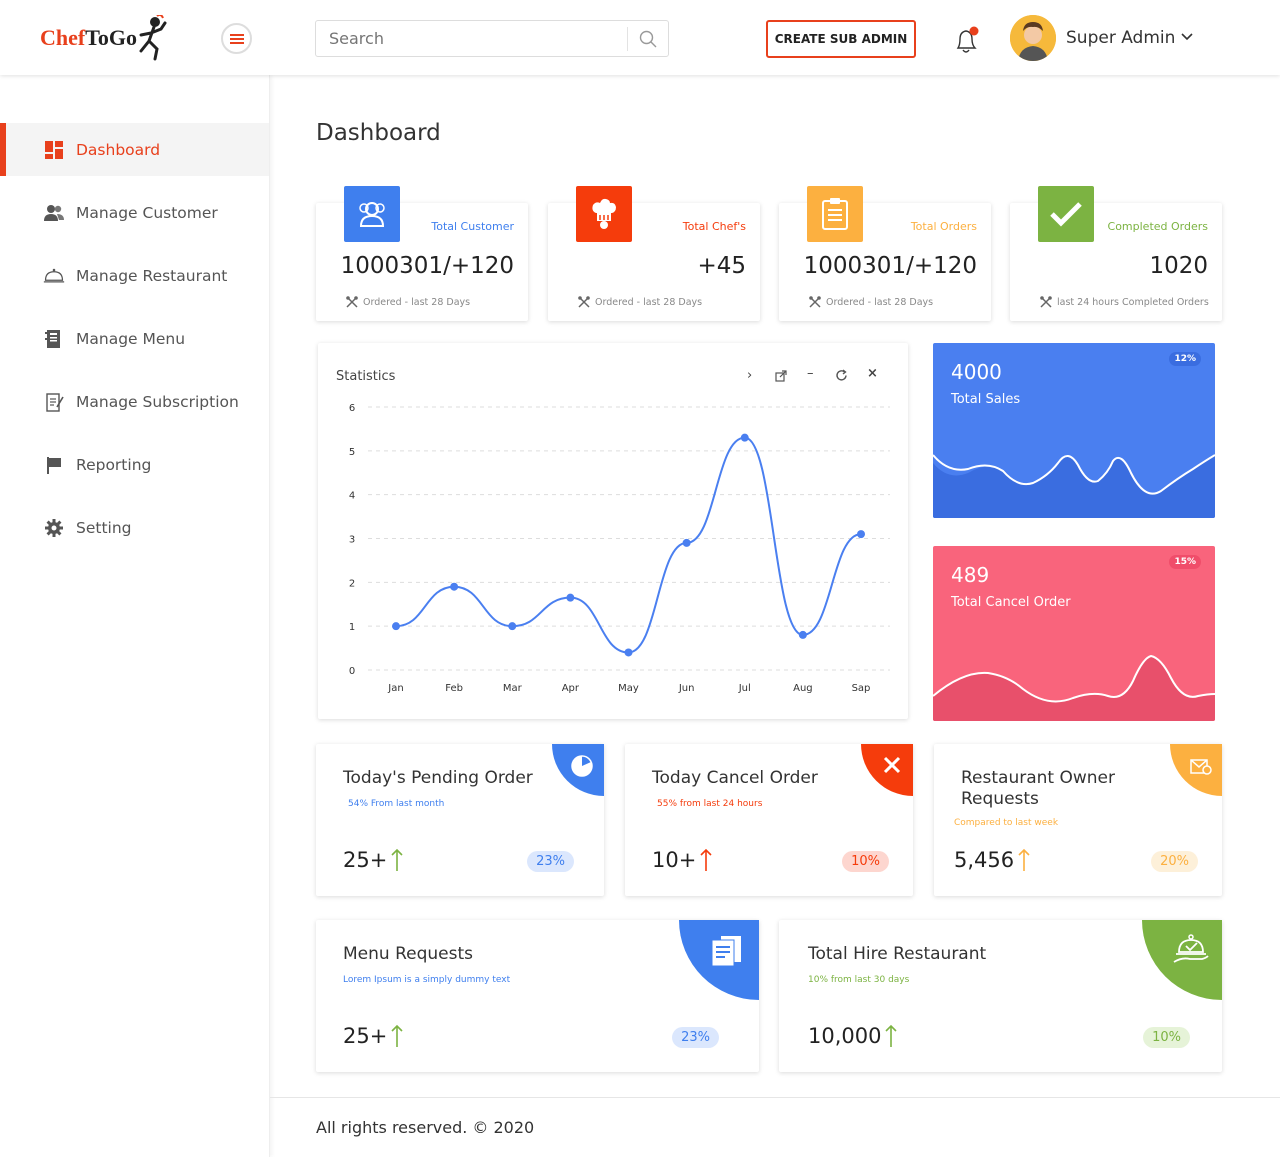 Image resolution: width=1280 pixels, height=1157 pixels. What do you see at coordinates (1187, 37) in the screenshot?
I see `chevron-down-icon` at bounding box center [1187, 37].